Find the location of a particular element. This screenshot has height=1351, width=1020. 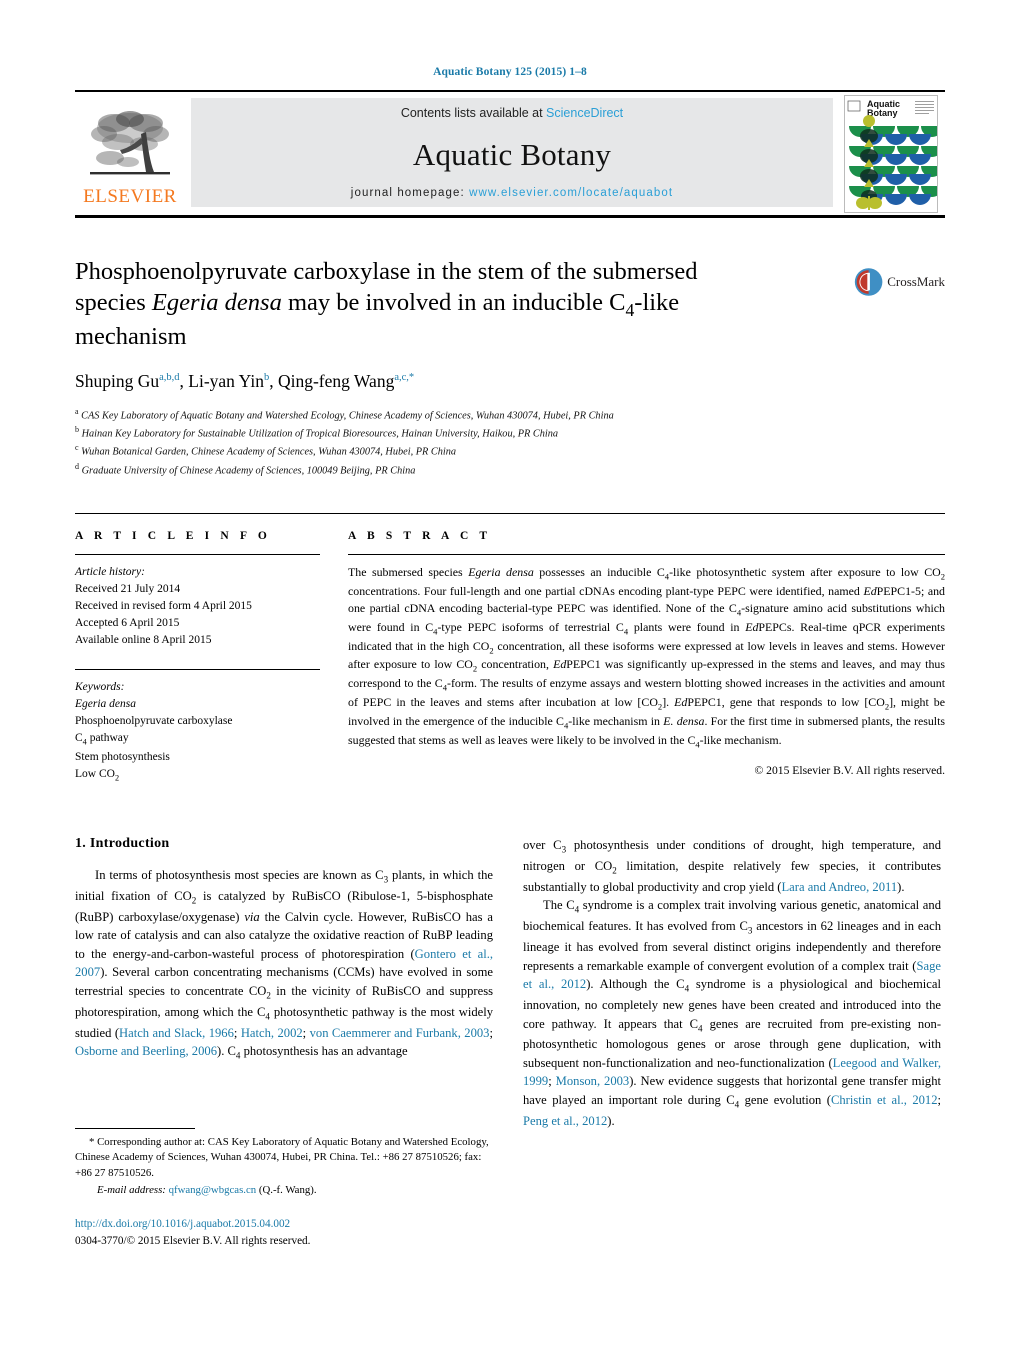

elsevier-logo: ELSEVIER is located at coordinates (130, 153).